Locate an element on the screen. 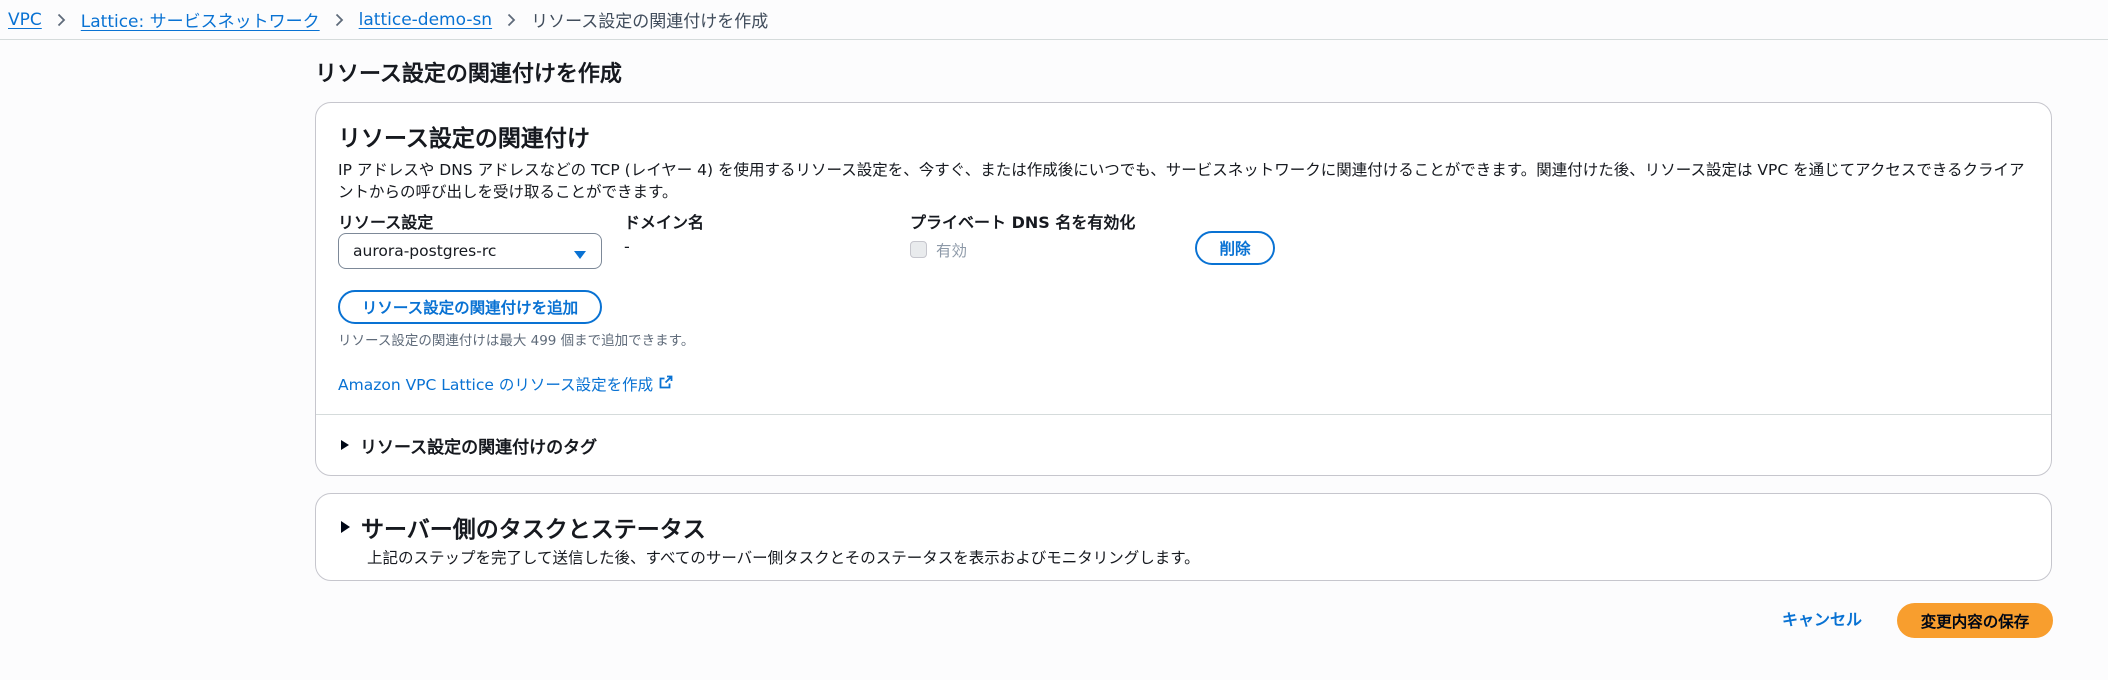 The width and height of the screenshot is (2108, 680). private-dns-checkbox is located at coordinates (918, 249).